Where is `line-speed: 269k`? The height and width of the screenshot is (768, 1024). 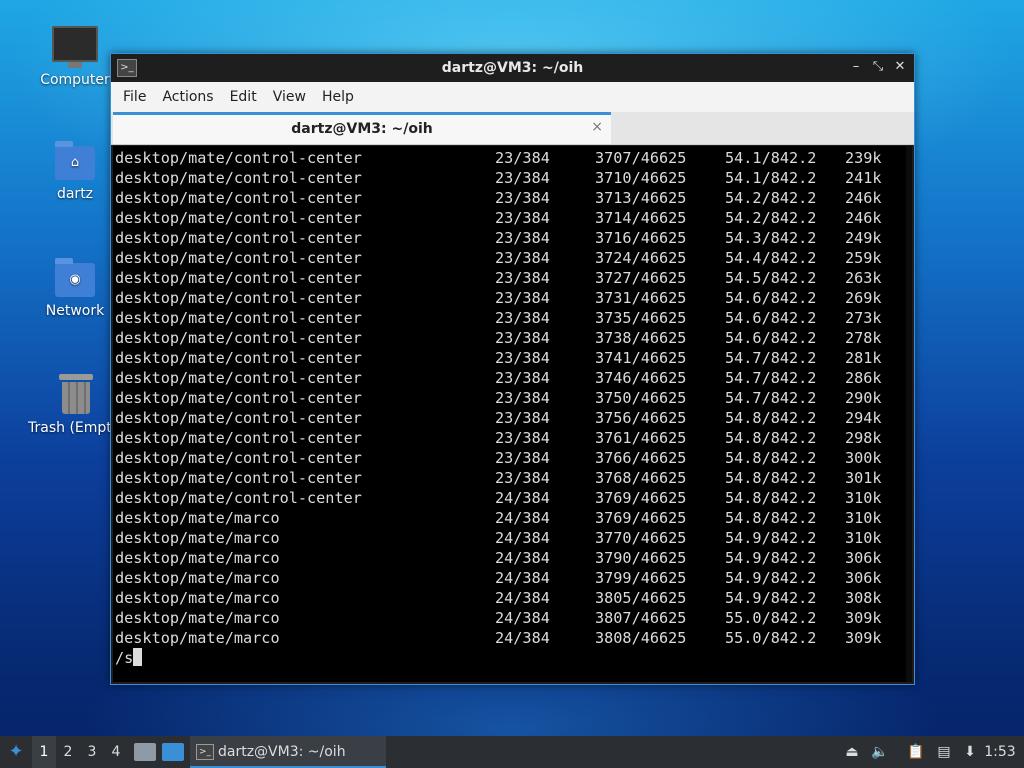 line-speed: 269k is located at coordinates (863, 298).